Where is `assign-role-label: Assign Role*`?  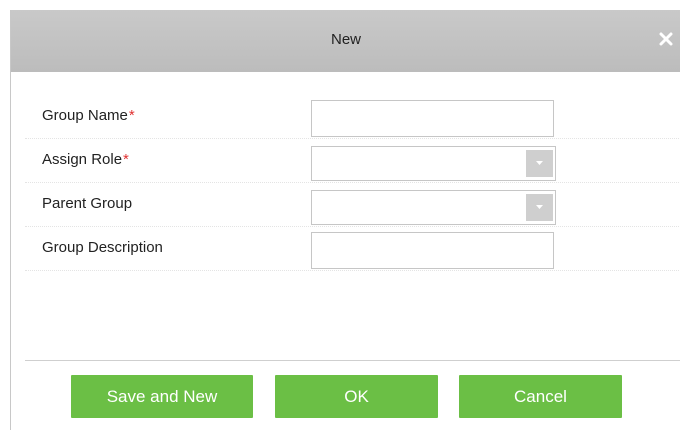
assign-role-label: Assign Role* is located at coordinates (85, 159).